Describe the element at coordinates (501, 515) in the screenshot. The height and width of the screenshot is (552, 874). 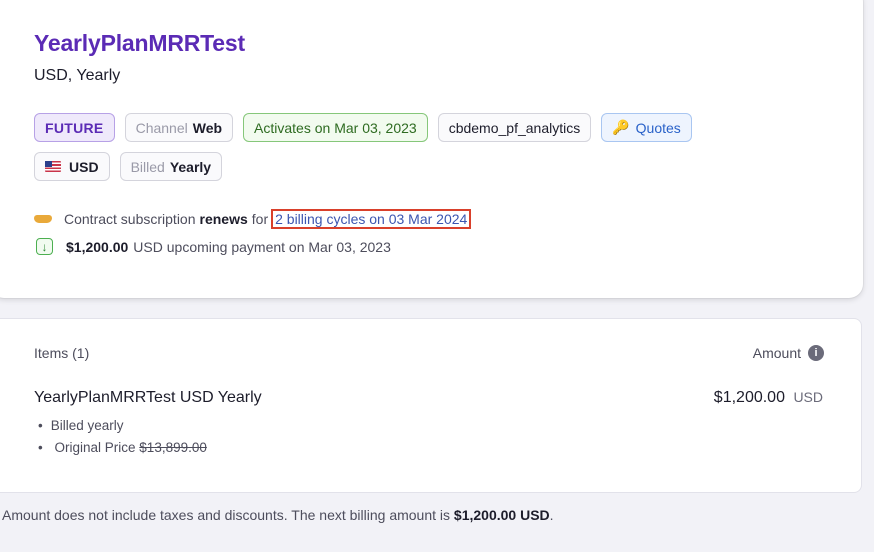
I see `footer-amount: $1,200.00 USD` at that location.